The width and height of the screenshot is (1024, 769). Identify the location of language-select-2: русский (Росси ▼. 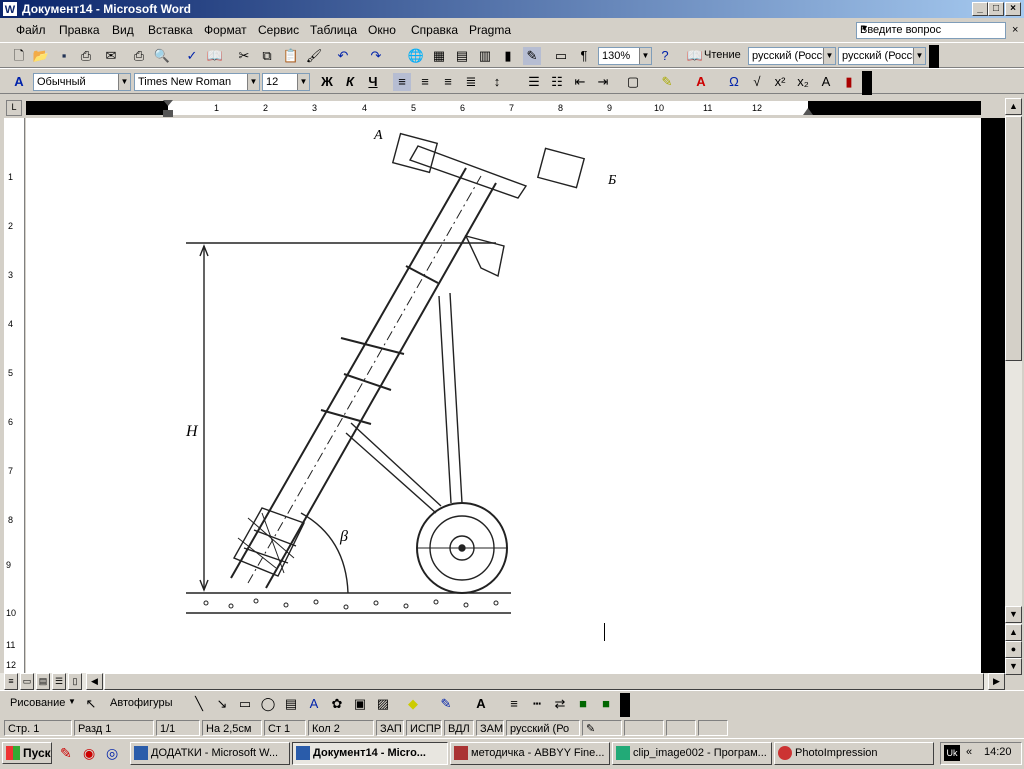
(882, 56).